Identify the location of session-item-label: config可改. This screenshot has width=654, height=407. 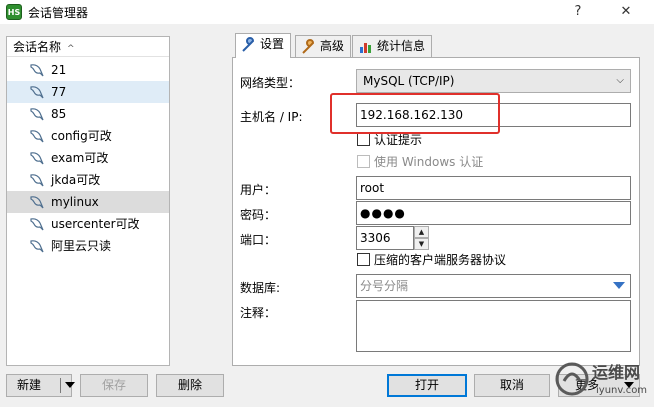
(81, 136).